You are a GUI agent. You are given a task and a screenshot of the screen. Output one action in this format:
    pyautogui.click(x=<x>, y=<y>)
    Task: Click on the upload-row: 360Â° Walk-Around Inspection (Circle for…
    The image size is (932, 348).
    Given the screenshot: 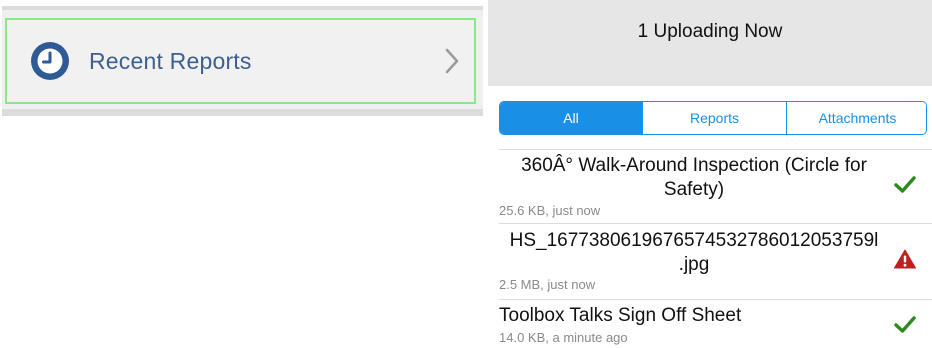 What is the action you would take?
    pyautogui.click(x=710, y=186)
    